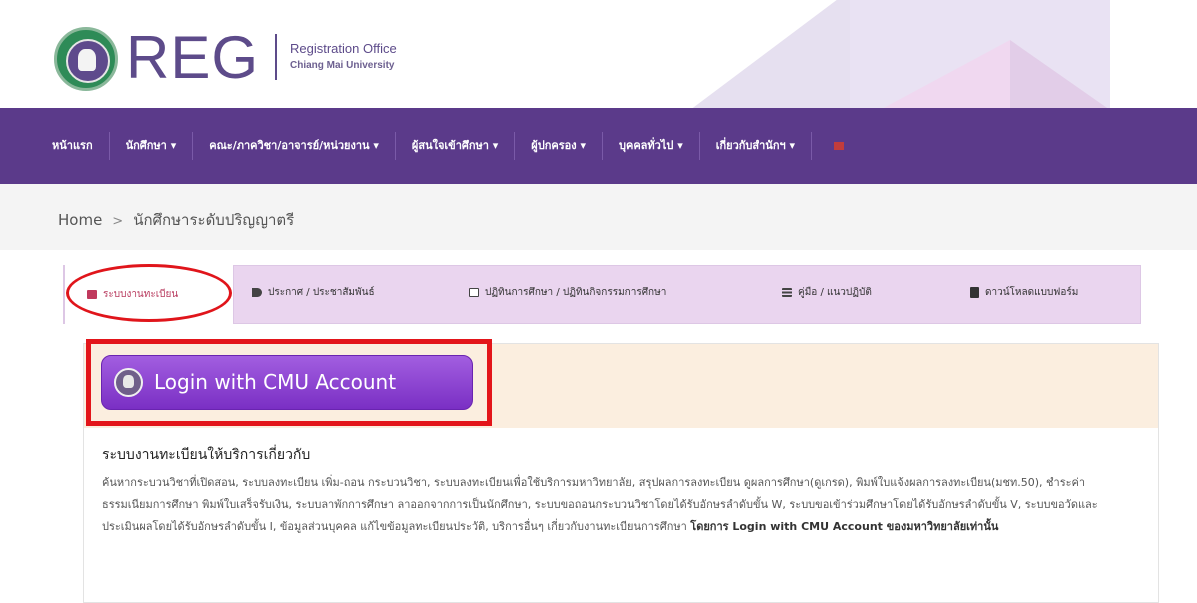 The height and width of the screenshot is (603, 1197). I want to click on tab-label: ดาวน์โหลดแบบฟอร์ม, so click(1032, 292).